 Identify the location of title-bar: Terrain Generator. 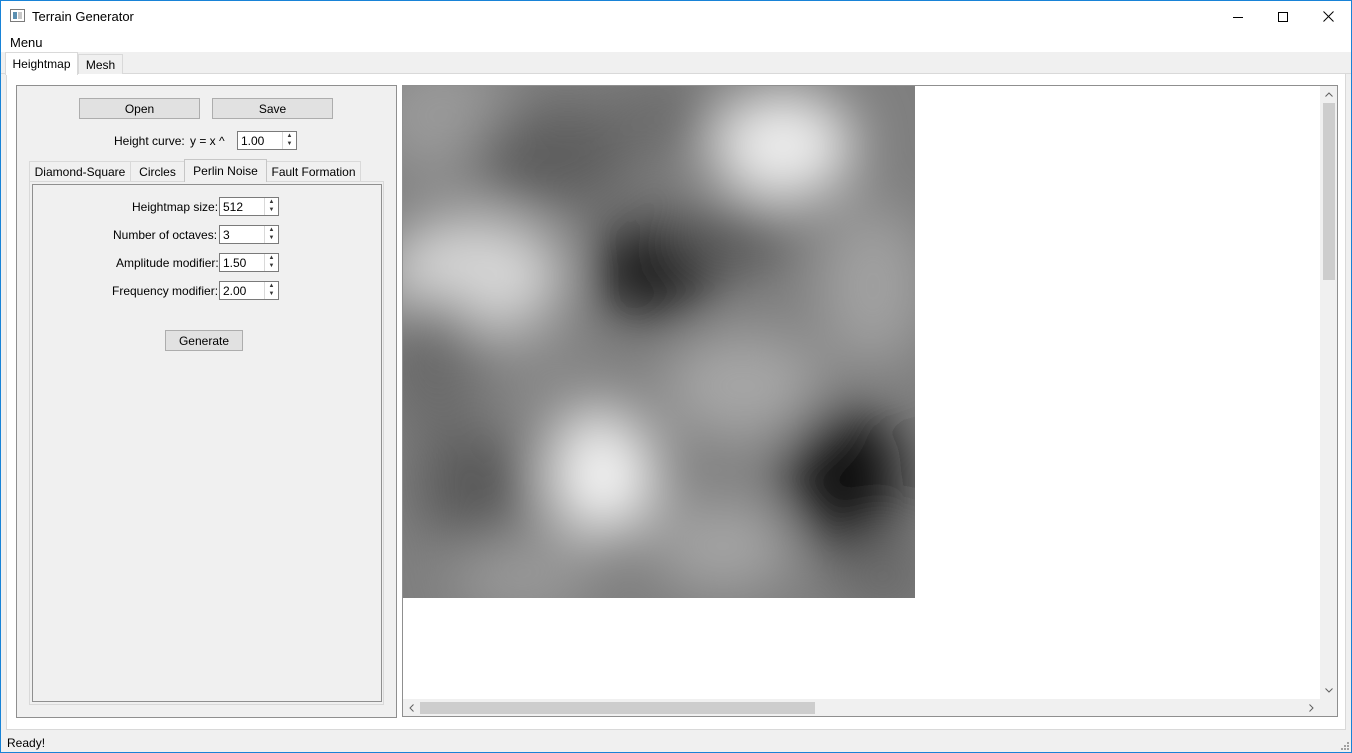
(676, 16).